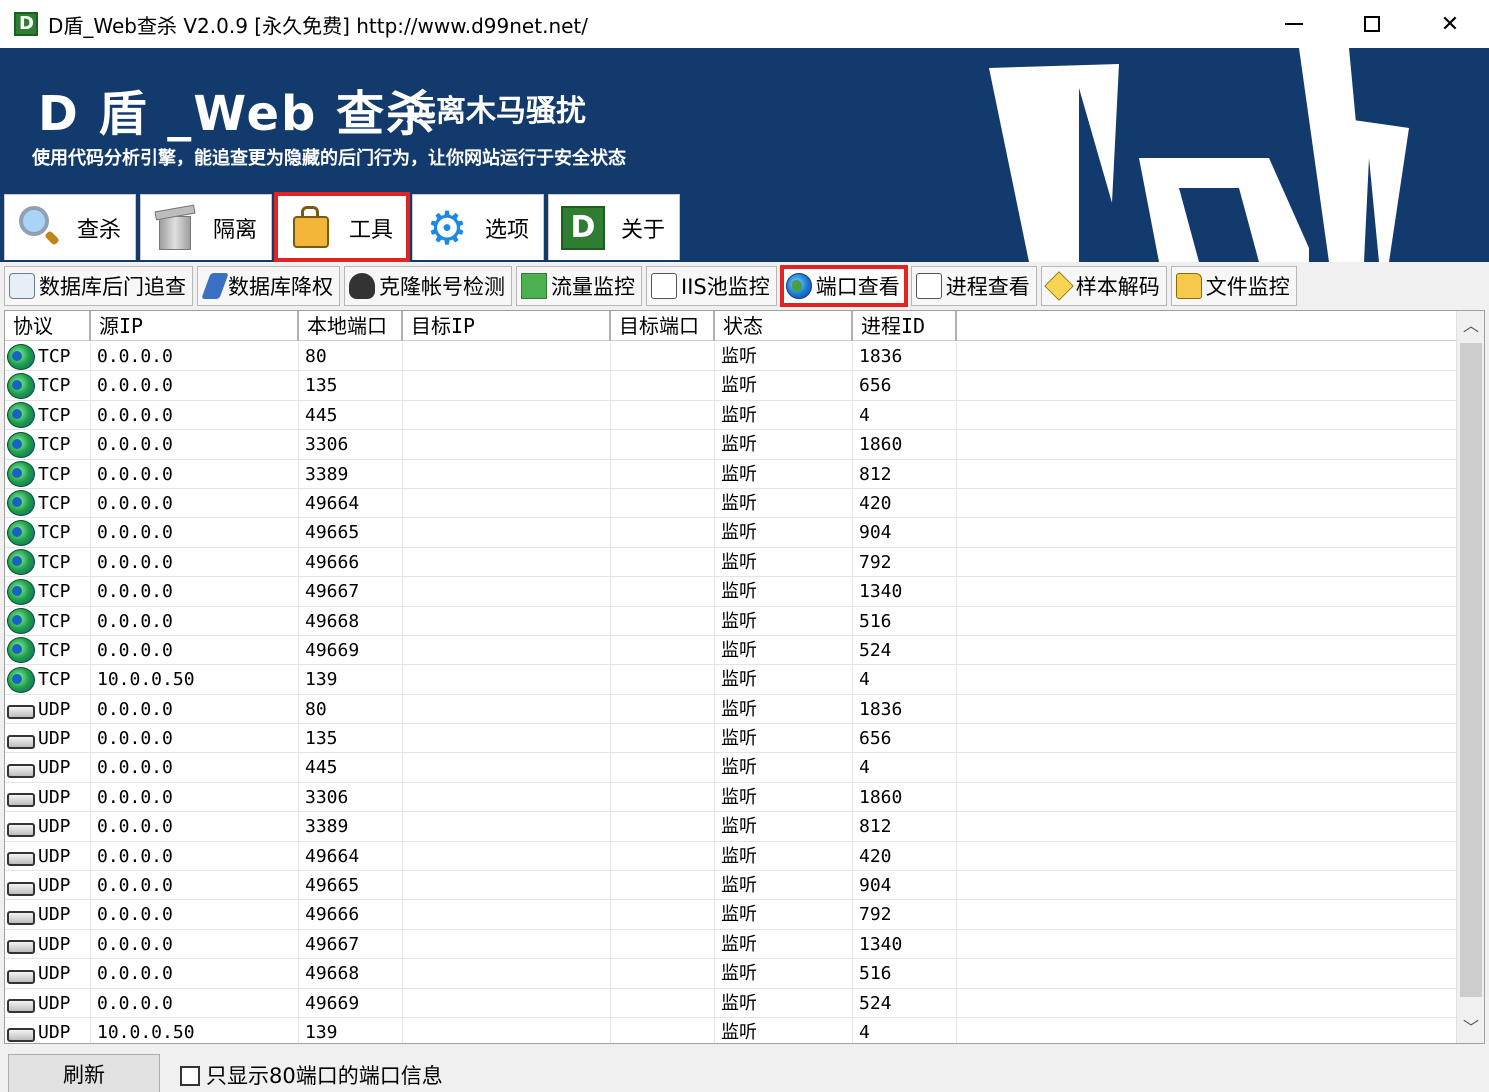  What do you see at coordinates (1471, 670) in the screenshot?
I see `scroll-thumb` at bounding box center [1471, 670].